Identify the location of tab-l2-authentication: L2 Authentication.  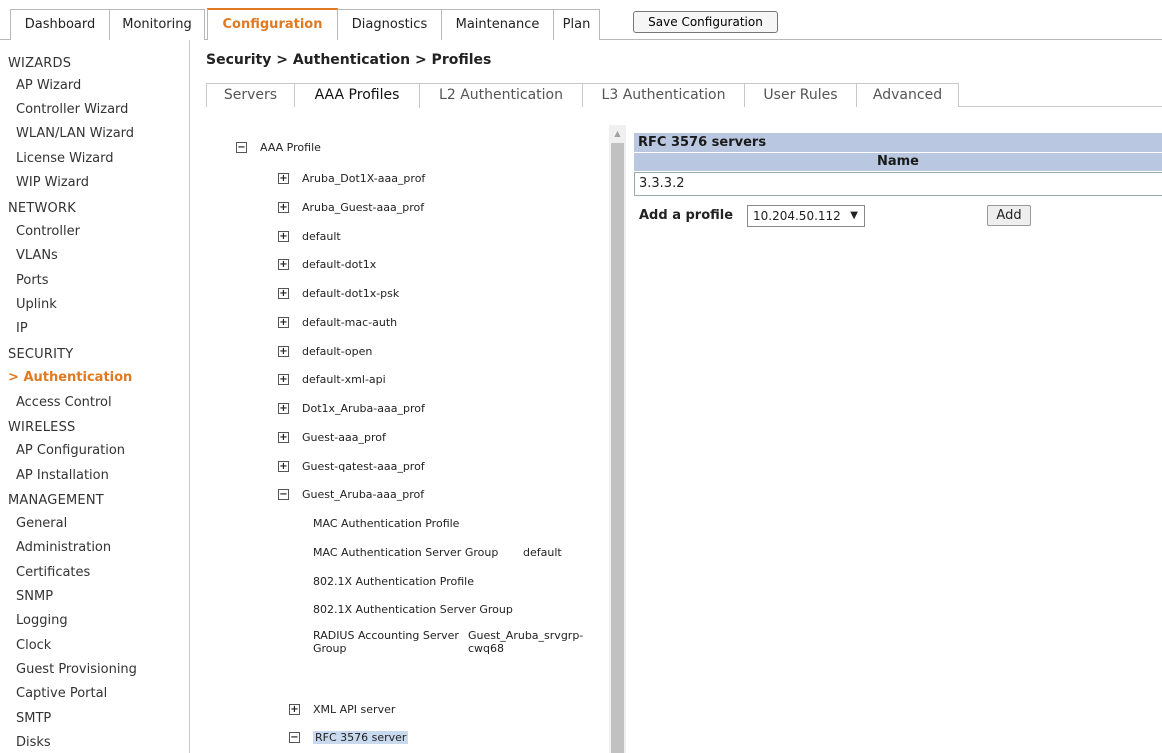
(501, 95).